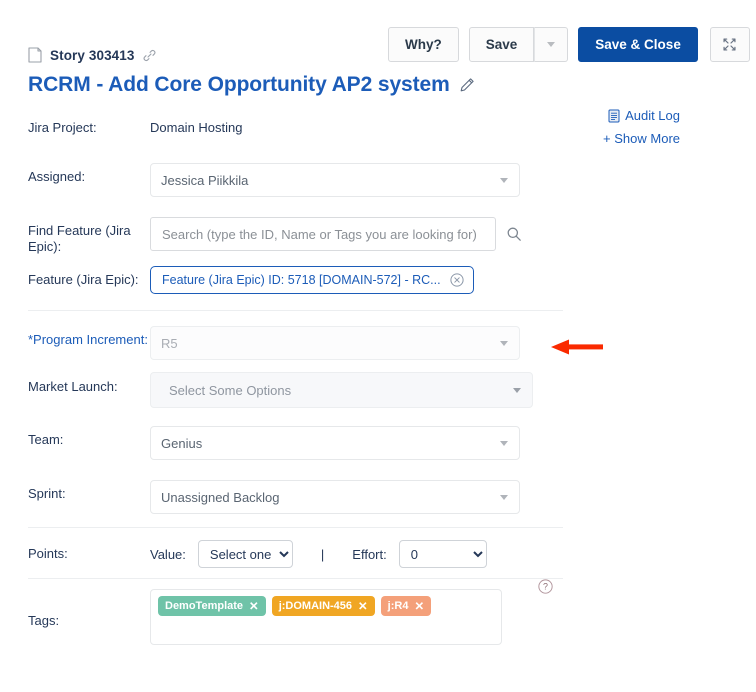 The image size is (756, 692). I want to click on why-button: Why?, so click(423, 44).